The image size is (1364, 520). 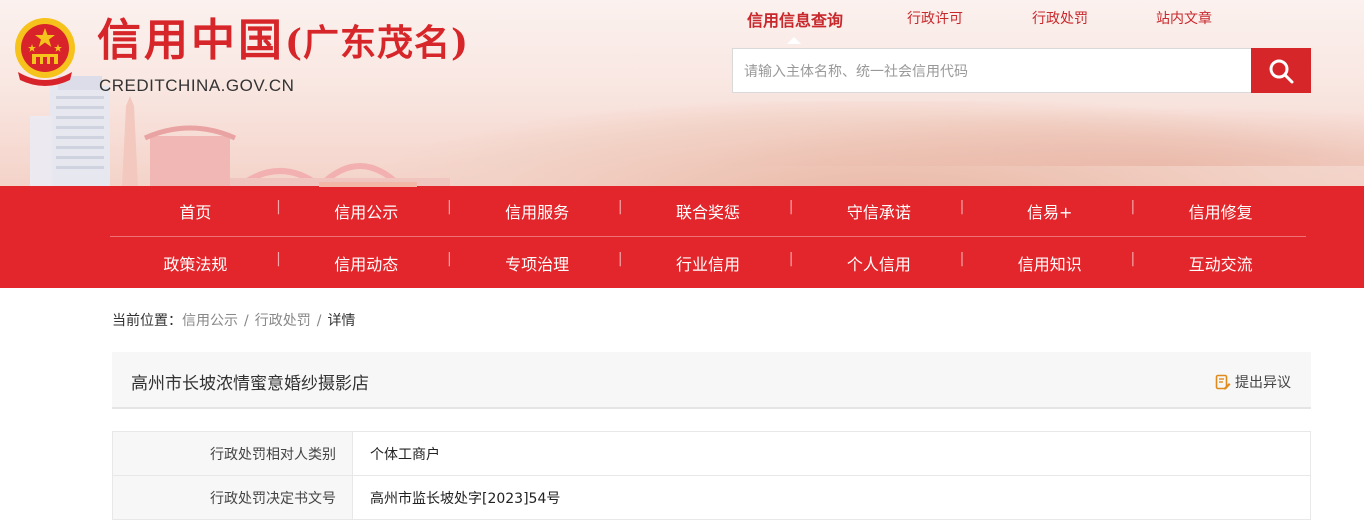 What do you see at coordinates (878, 263) in the screenshot?
I see `nav-personal-credit: 个人信用` at bounding box center [878, 263].